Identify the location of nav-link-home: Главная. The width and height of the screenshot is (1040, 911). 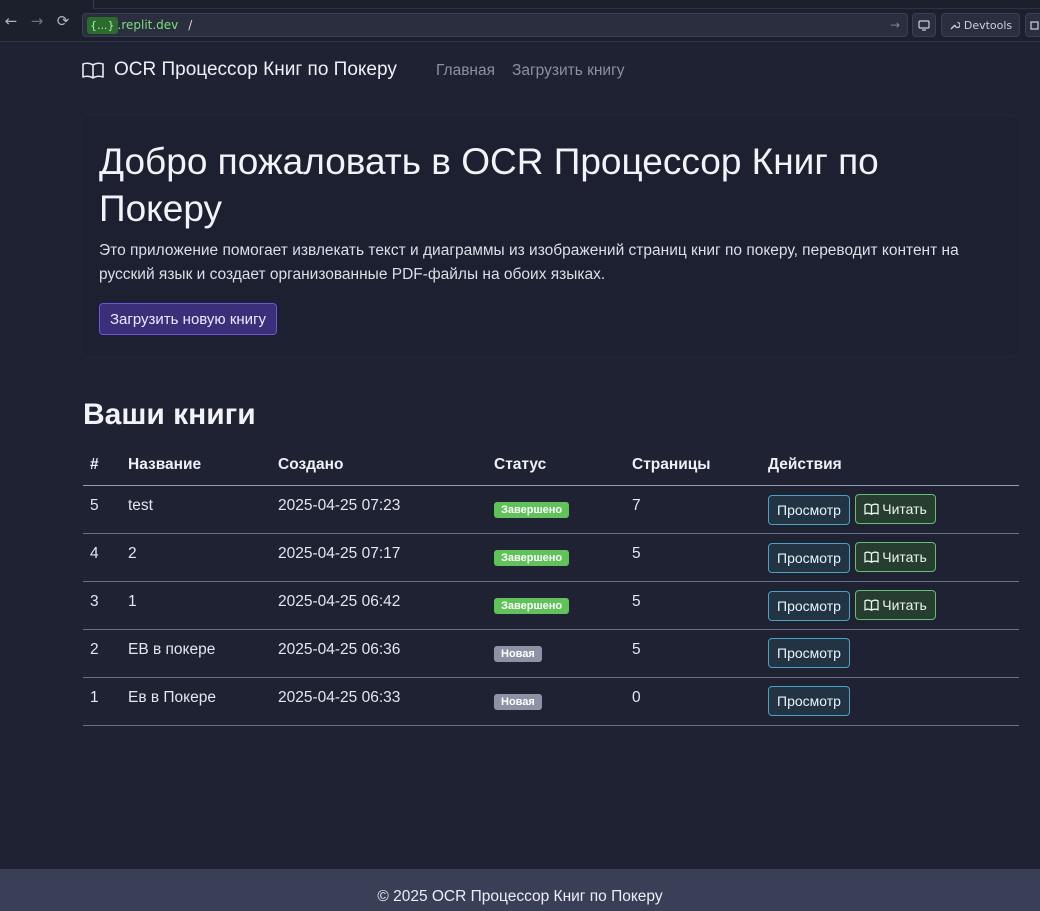
(465, 71).